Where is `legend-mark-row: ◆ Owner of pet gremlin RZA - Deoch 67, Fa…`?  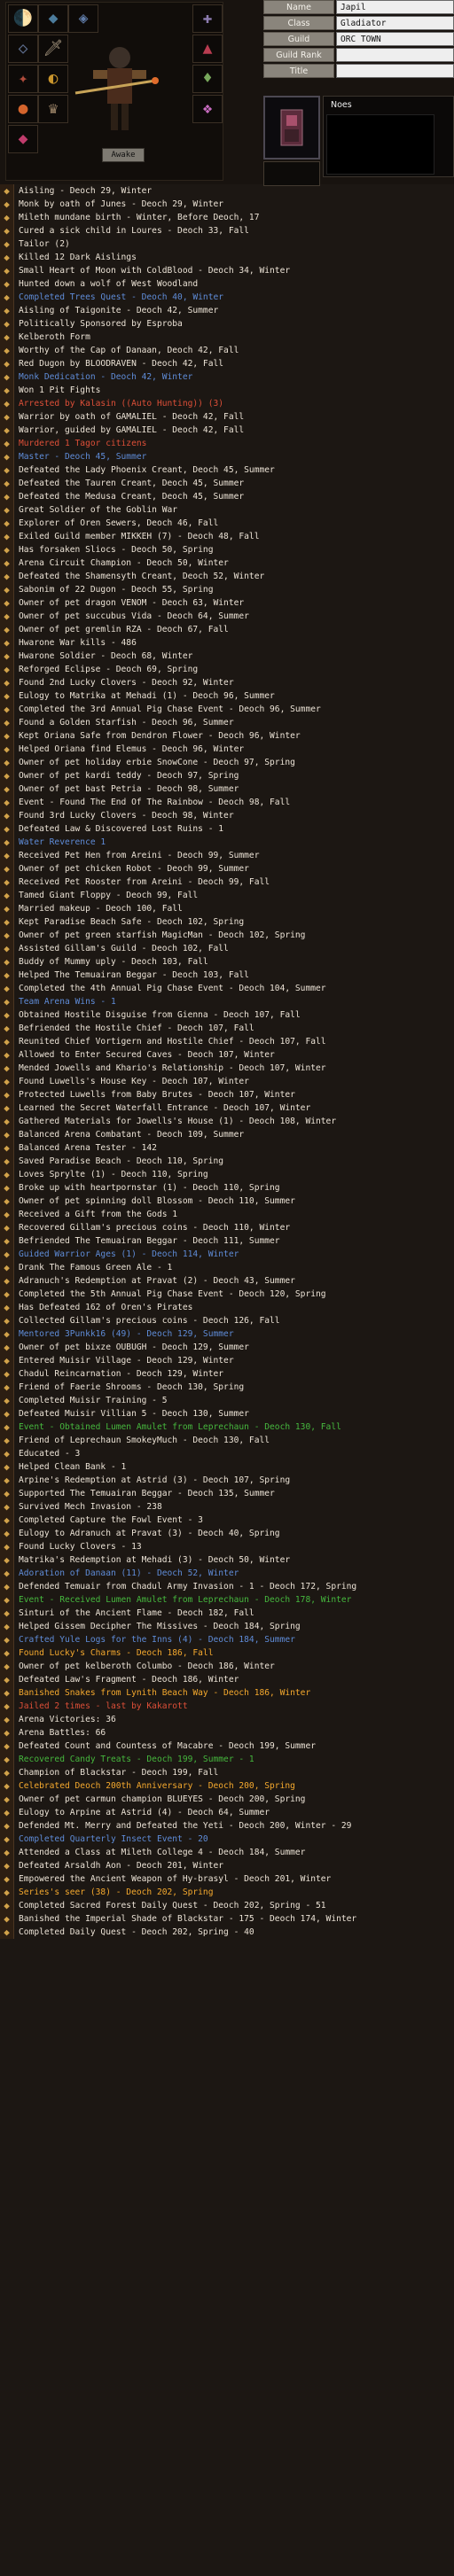 legend-mark-row: ◆ Owner of pet gremlin RZA - Deoch 67, Fa… is located at coordinates (227, 629).